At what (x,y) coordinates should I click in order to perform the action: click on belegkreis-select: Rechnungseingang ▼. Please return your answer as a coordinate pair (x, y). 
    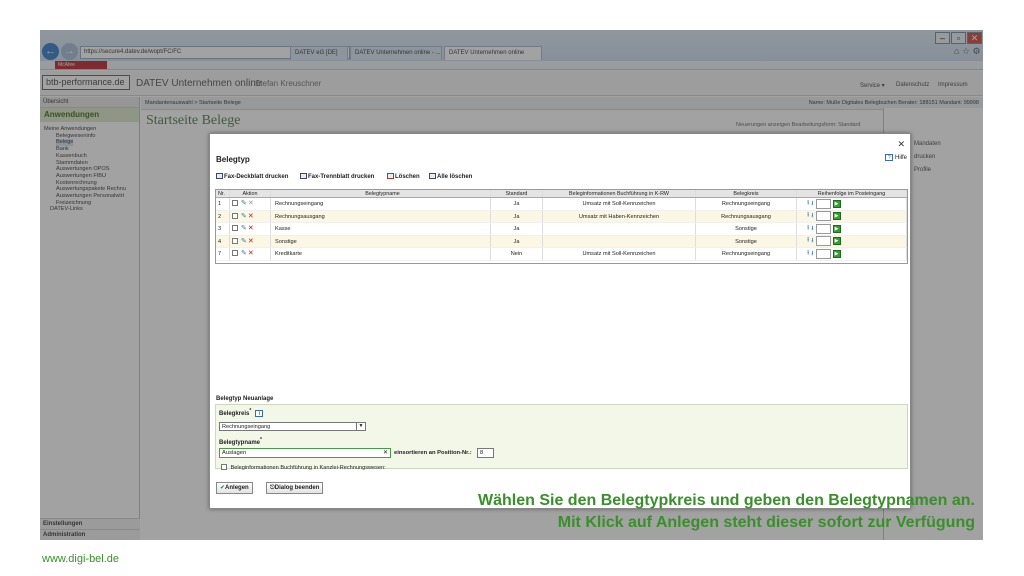
    Looking at the image, I should click on (292, 426).